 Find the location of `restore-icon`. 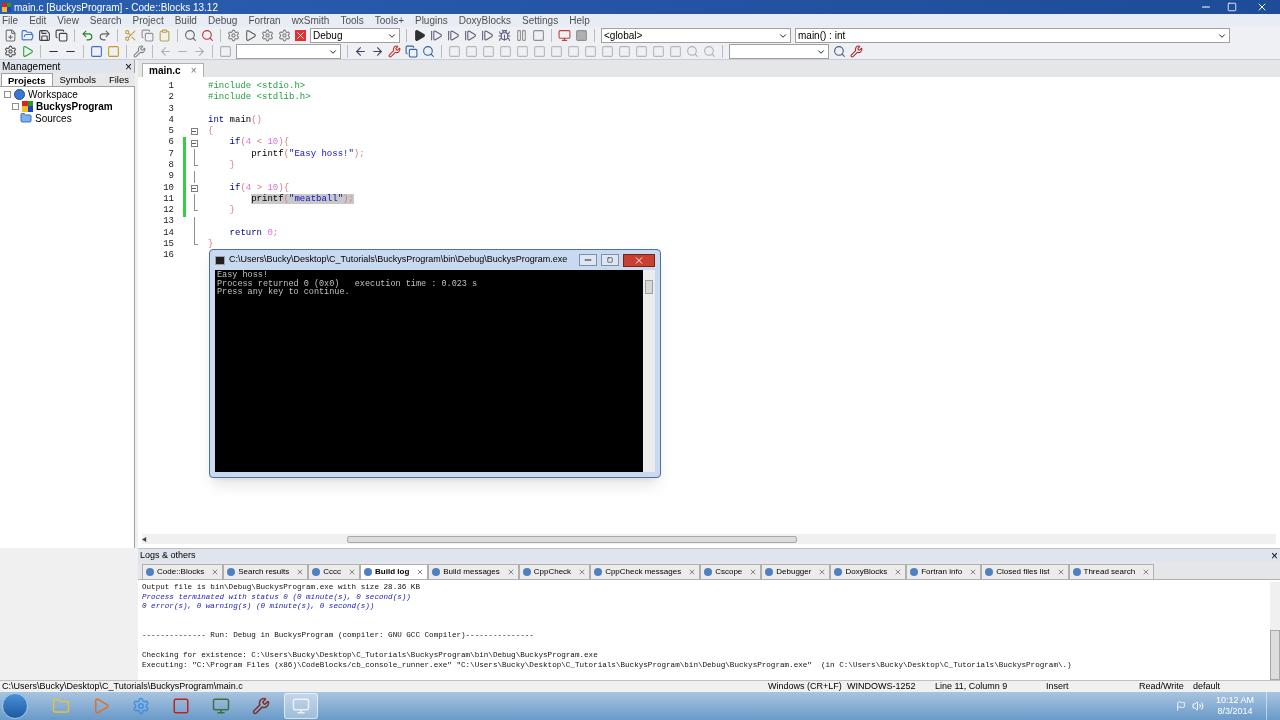

restore-icon is located at coordinates (1232, 7).